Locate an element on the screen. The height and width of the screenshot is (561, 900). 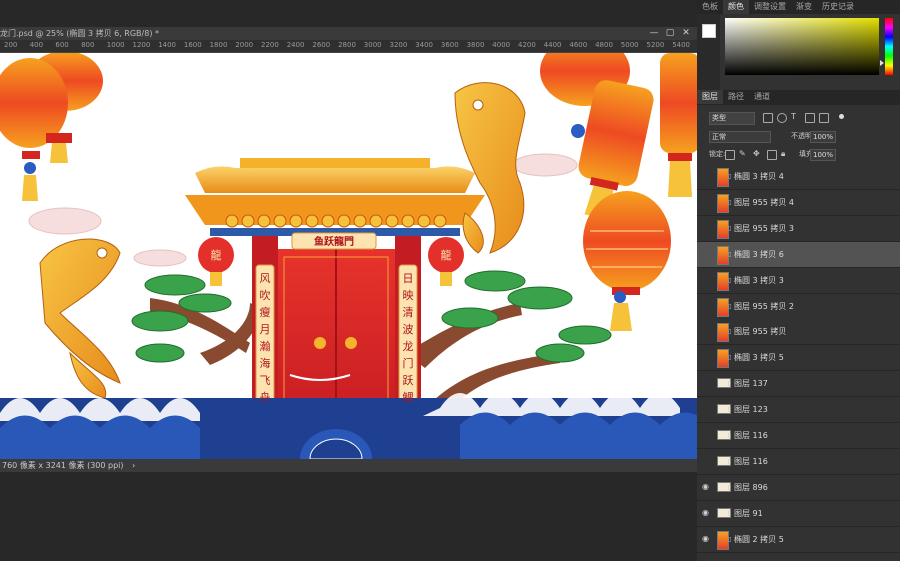
fill-input: 100% is located at coordinates (823, 155).